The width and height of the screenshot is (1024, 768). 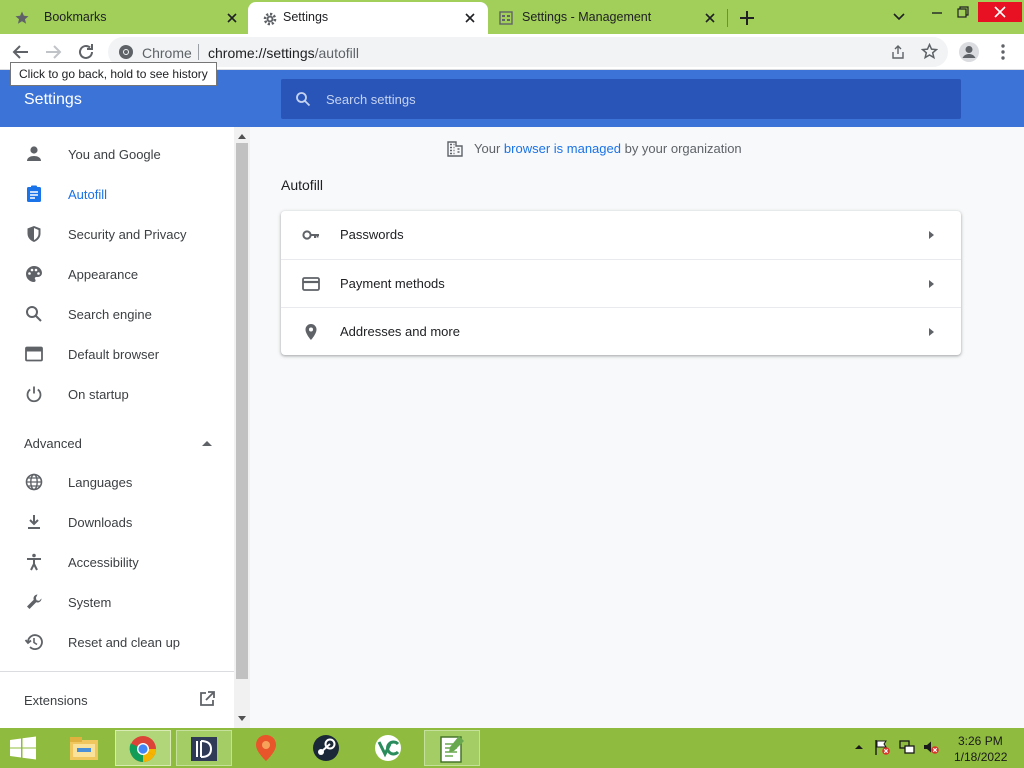 I want to click on site-label: Chrome, so click(x=167, y=53).